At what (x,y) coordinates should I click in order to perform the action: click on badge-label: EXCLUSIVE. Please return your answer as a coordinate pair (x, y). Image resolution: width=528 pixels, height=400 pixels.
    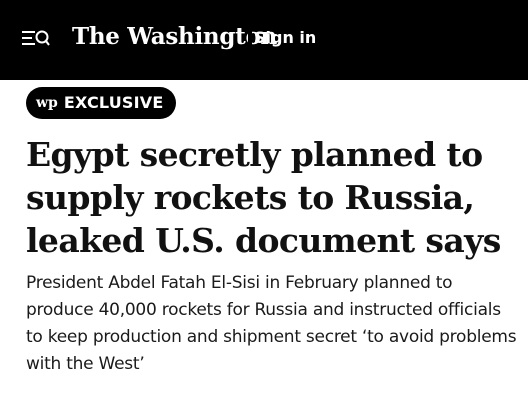
    Looking at the image, I should click on (113, 102).